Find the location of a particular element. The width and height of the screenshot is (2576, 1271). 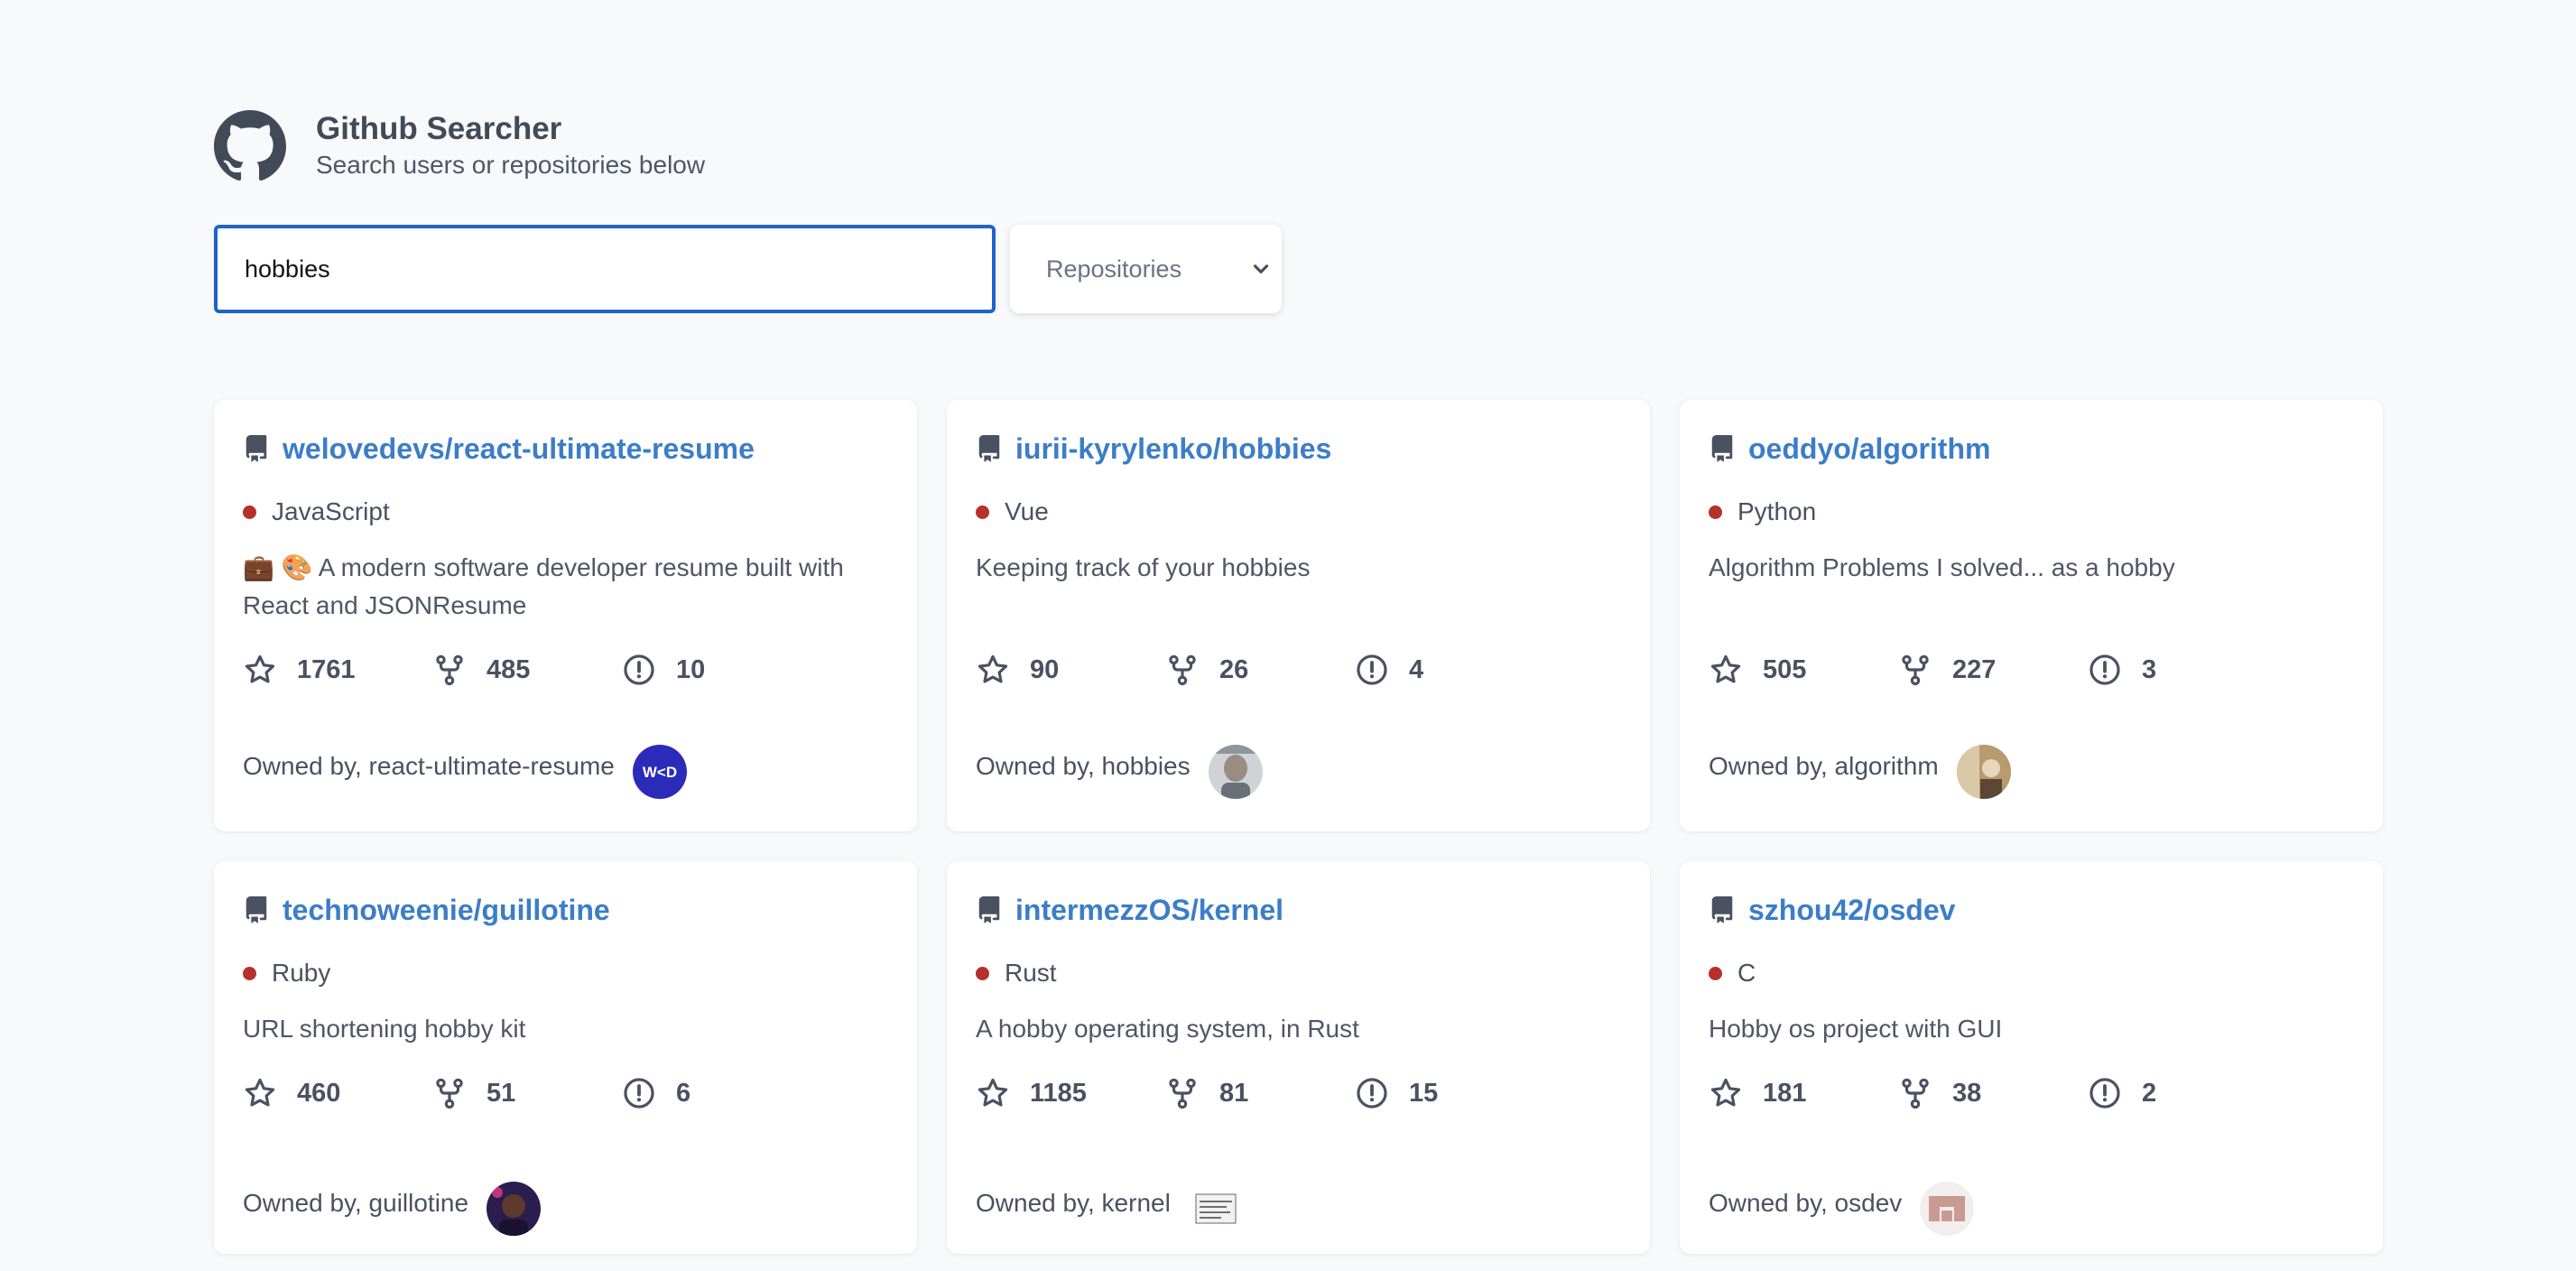

forks-stat: 227 is located at coordinates (1993, 670).